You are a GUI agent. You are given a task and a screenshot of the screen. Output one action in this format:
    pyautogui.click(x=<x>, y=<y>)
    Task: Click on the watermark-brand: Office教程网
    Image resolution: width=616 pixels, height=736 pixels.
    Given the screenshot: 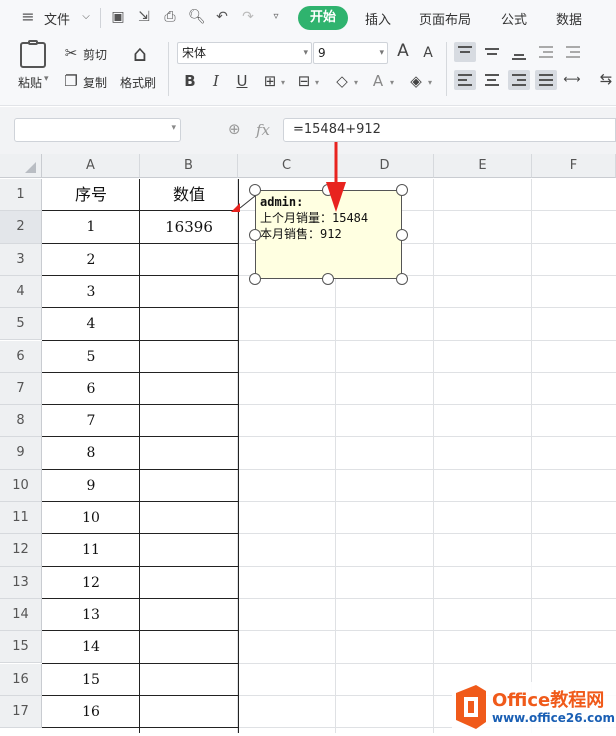 What is the action you would take?
    pyautogui.click(x=548, y=700)
    